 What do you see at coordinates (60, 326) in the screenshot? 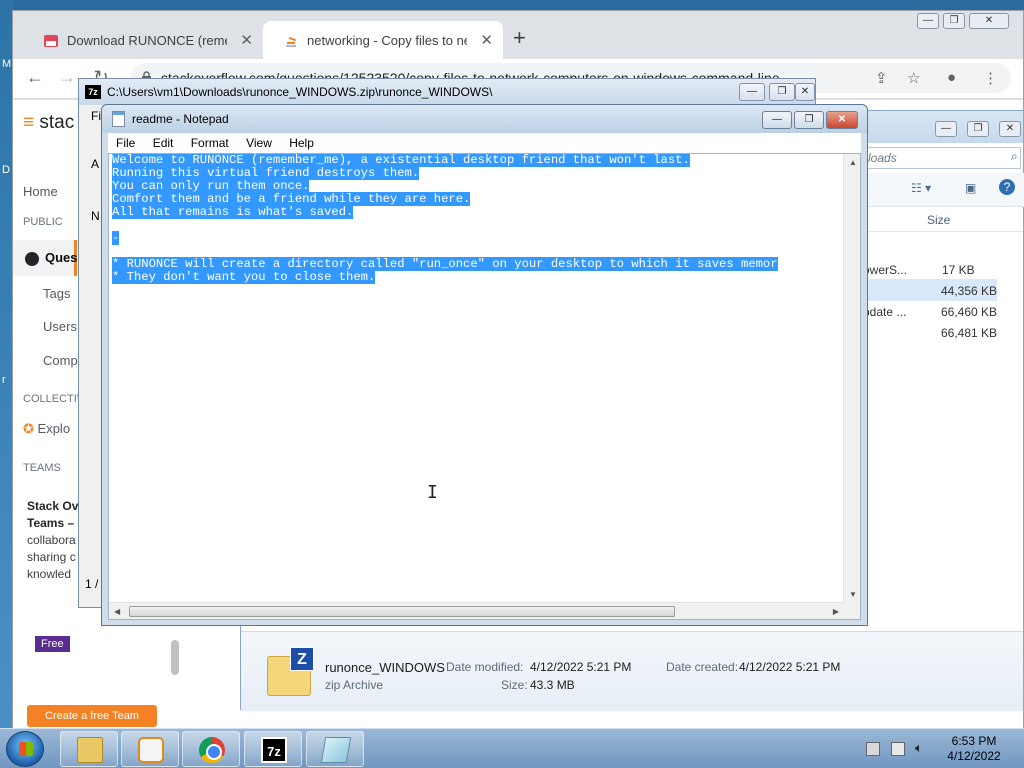
I see `nav-users: Users` at bounding box center [60, 326].